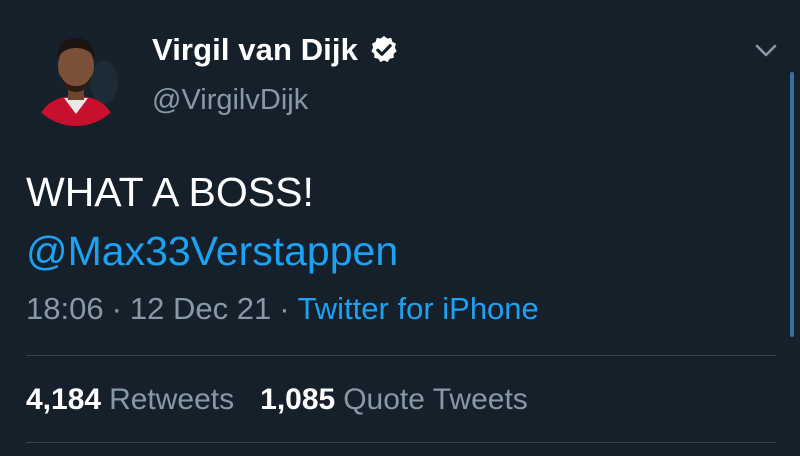 This screenshot has width=800, height=456. What do you see at coordinates (230, 100) in the screenshot?
I see `author-handle: @VirgilvDijk` at bounding box center [230, 100].